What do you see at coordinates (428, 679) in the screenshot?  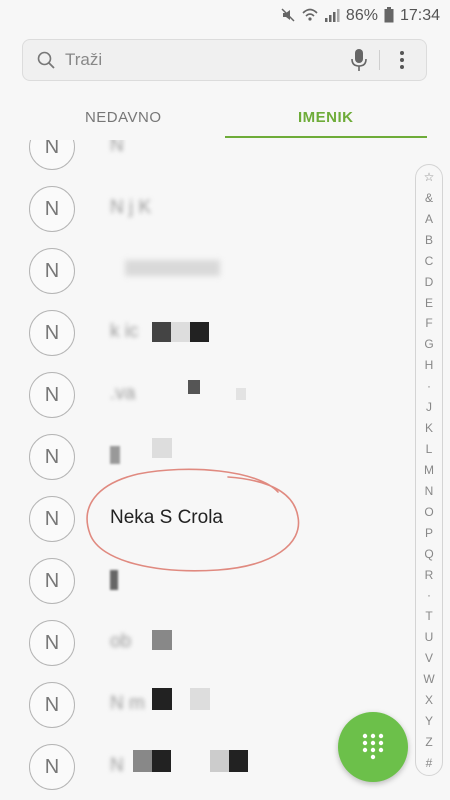 I see `index-letter: W` at bounding box center [428, 679].